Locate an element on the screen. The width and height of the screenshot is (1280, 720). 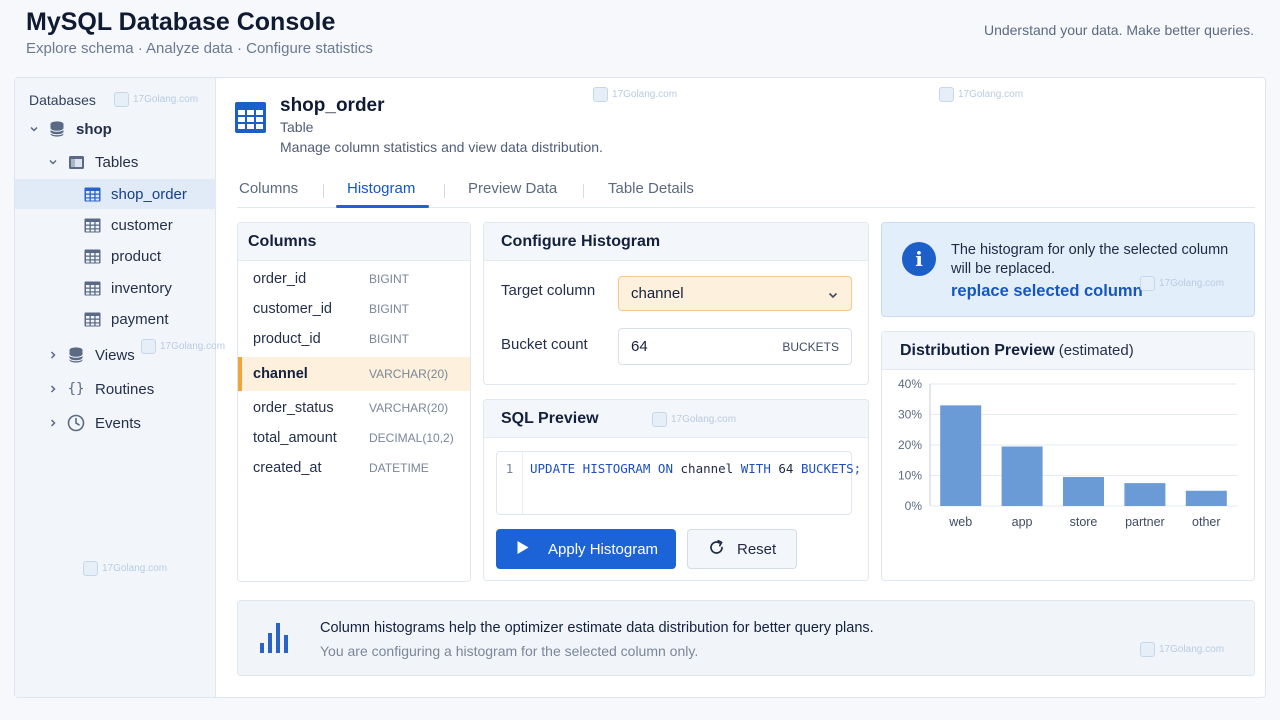
sql-keyword: WITH is located at coordinates (755, 468).